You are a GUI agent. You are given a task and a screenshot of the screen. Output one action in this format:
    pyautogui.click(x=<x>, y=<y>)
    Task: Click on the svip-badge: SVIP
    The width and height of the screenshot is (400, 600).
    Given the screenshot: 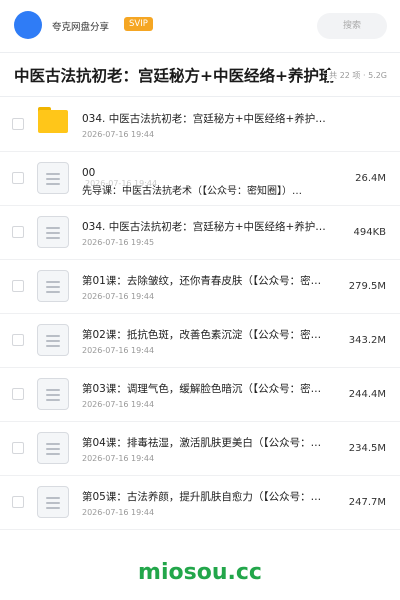 What is the action you would take?
    pyautogui.click(x=138, y=24)
    